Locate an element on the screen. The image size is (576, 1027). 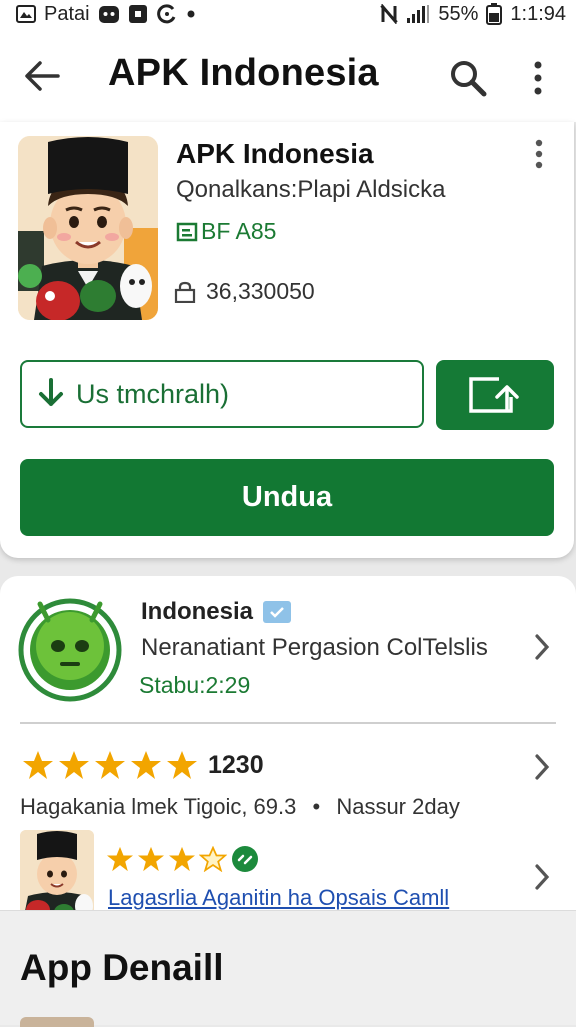
search-button is located at coordinates (468, 78).